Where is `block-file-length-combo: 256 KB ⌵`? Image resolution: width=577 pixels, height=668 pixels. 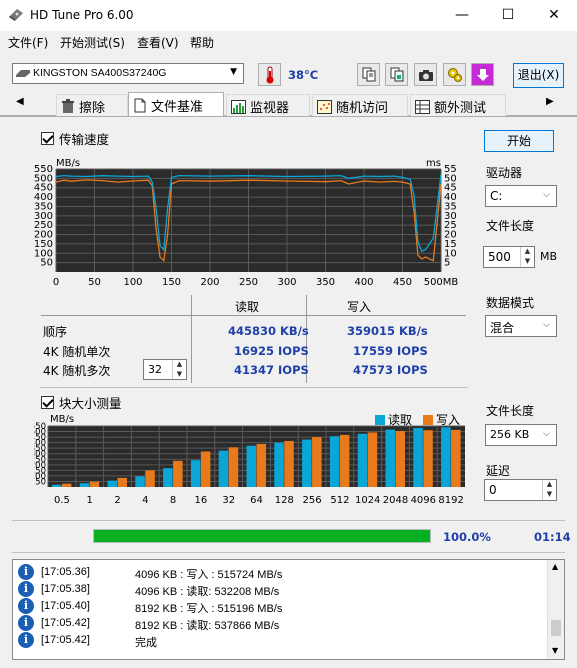
block-file-length-combo: 256 KB ⌵ is located at coordinates (521, 435).